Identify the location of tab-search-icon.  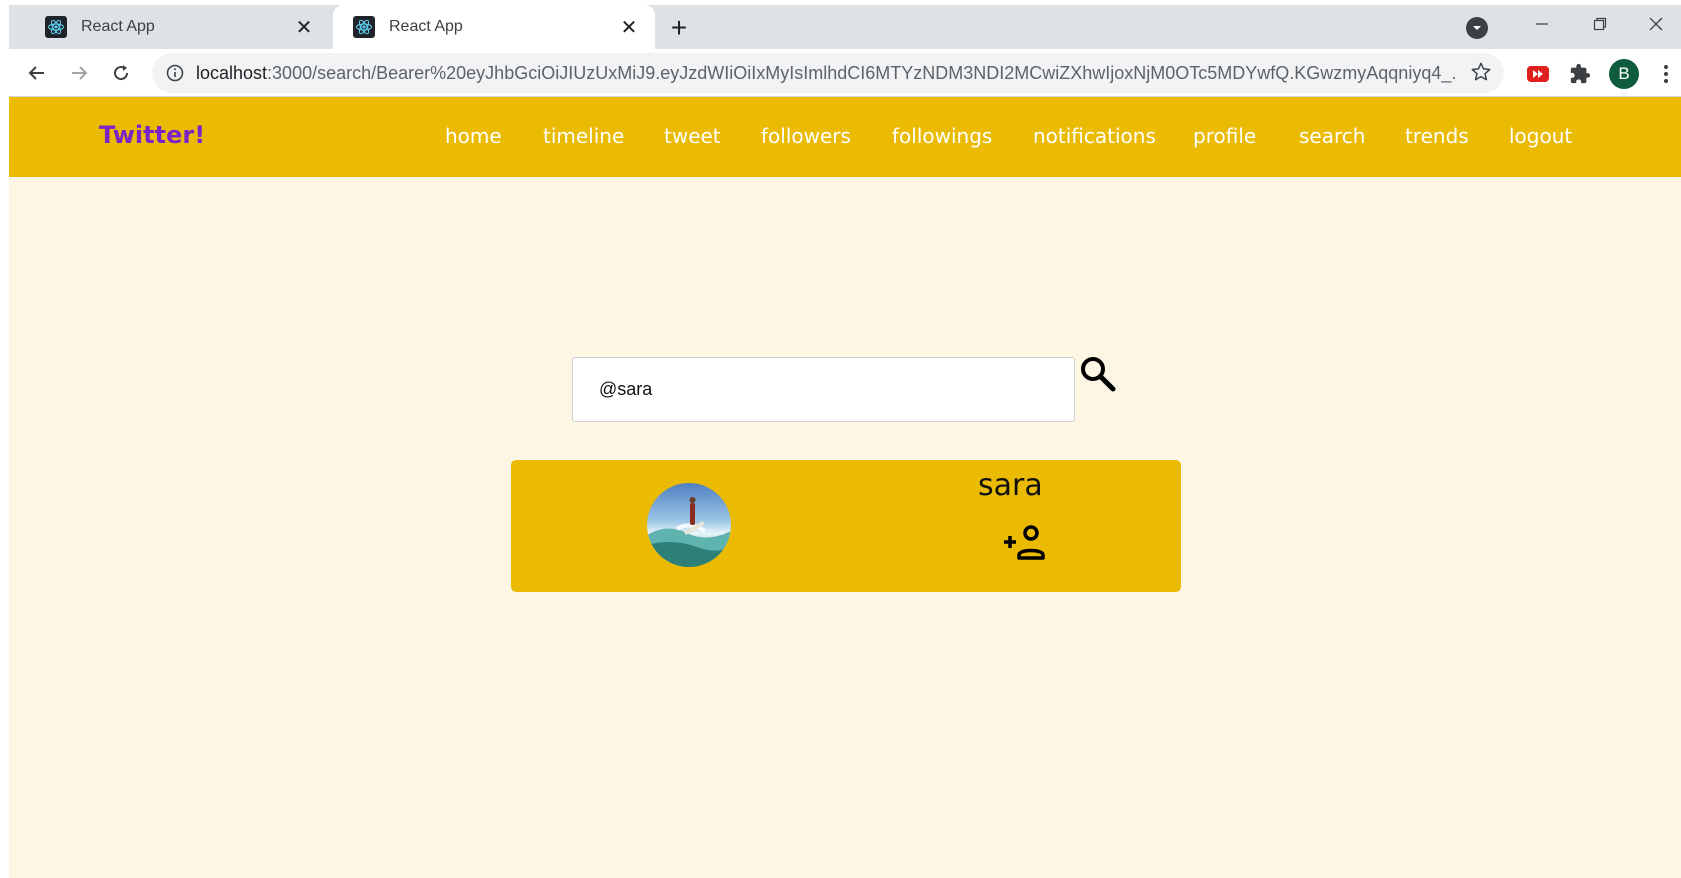
(1477, 28).